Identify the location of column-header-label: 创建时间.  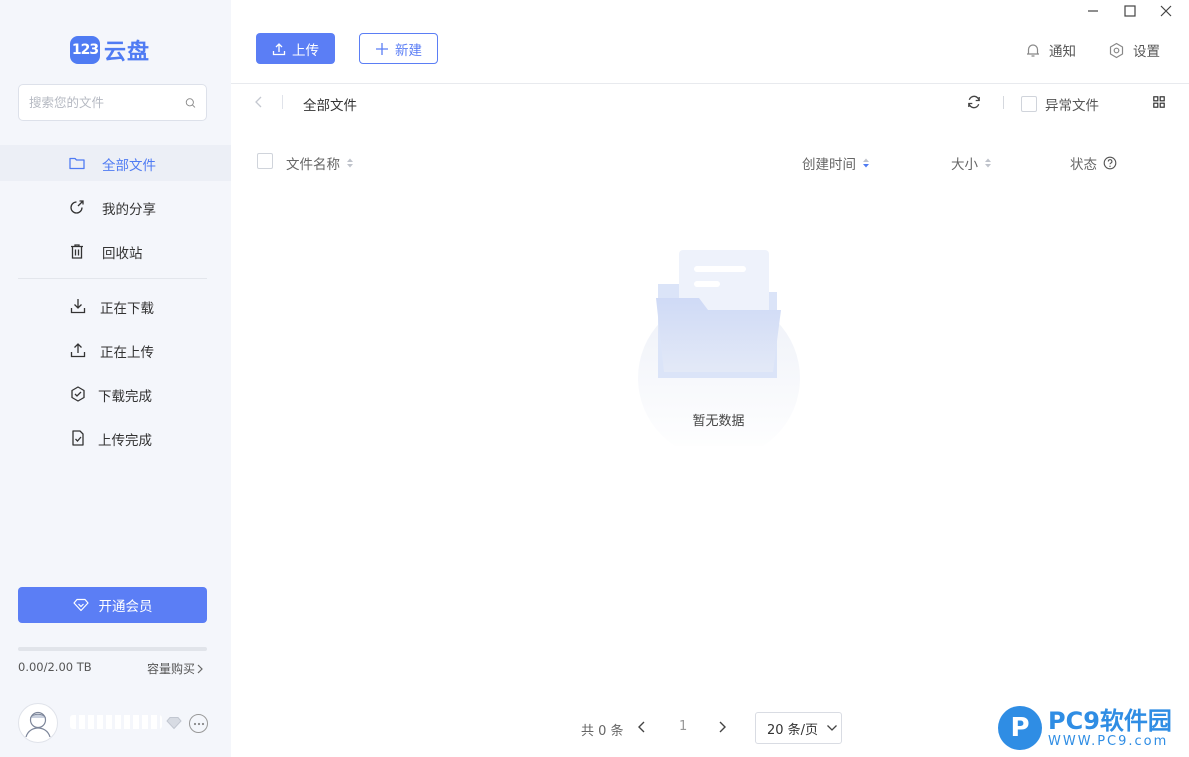
(829, 165).